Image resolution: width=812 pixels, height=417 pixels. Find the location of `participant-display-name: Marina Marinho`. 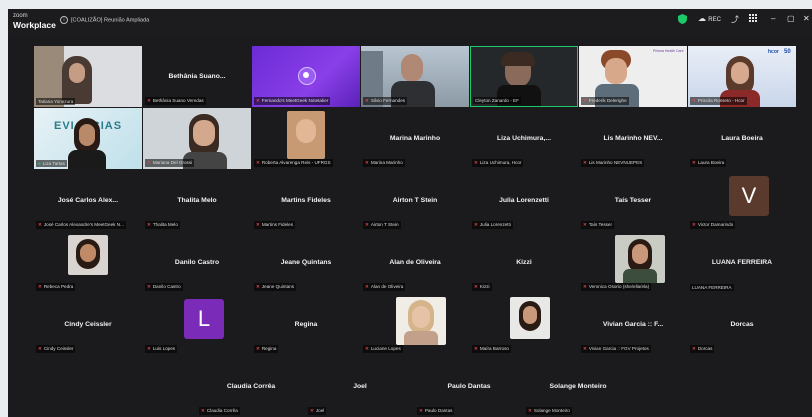

participant-display-name: Marina Marinho is located at coordinates (415, 138).